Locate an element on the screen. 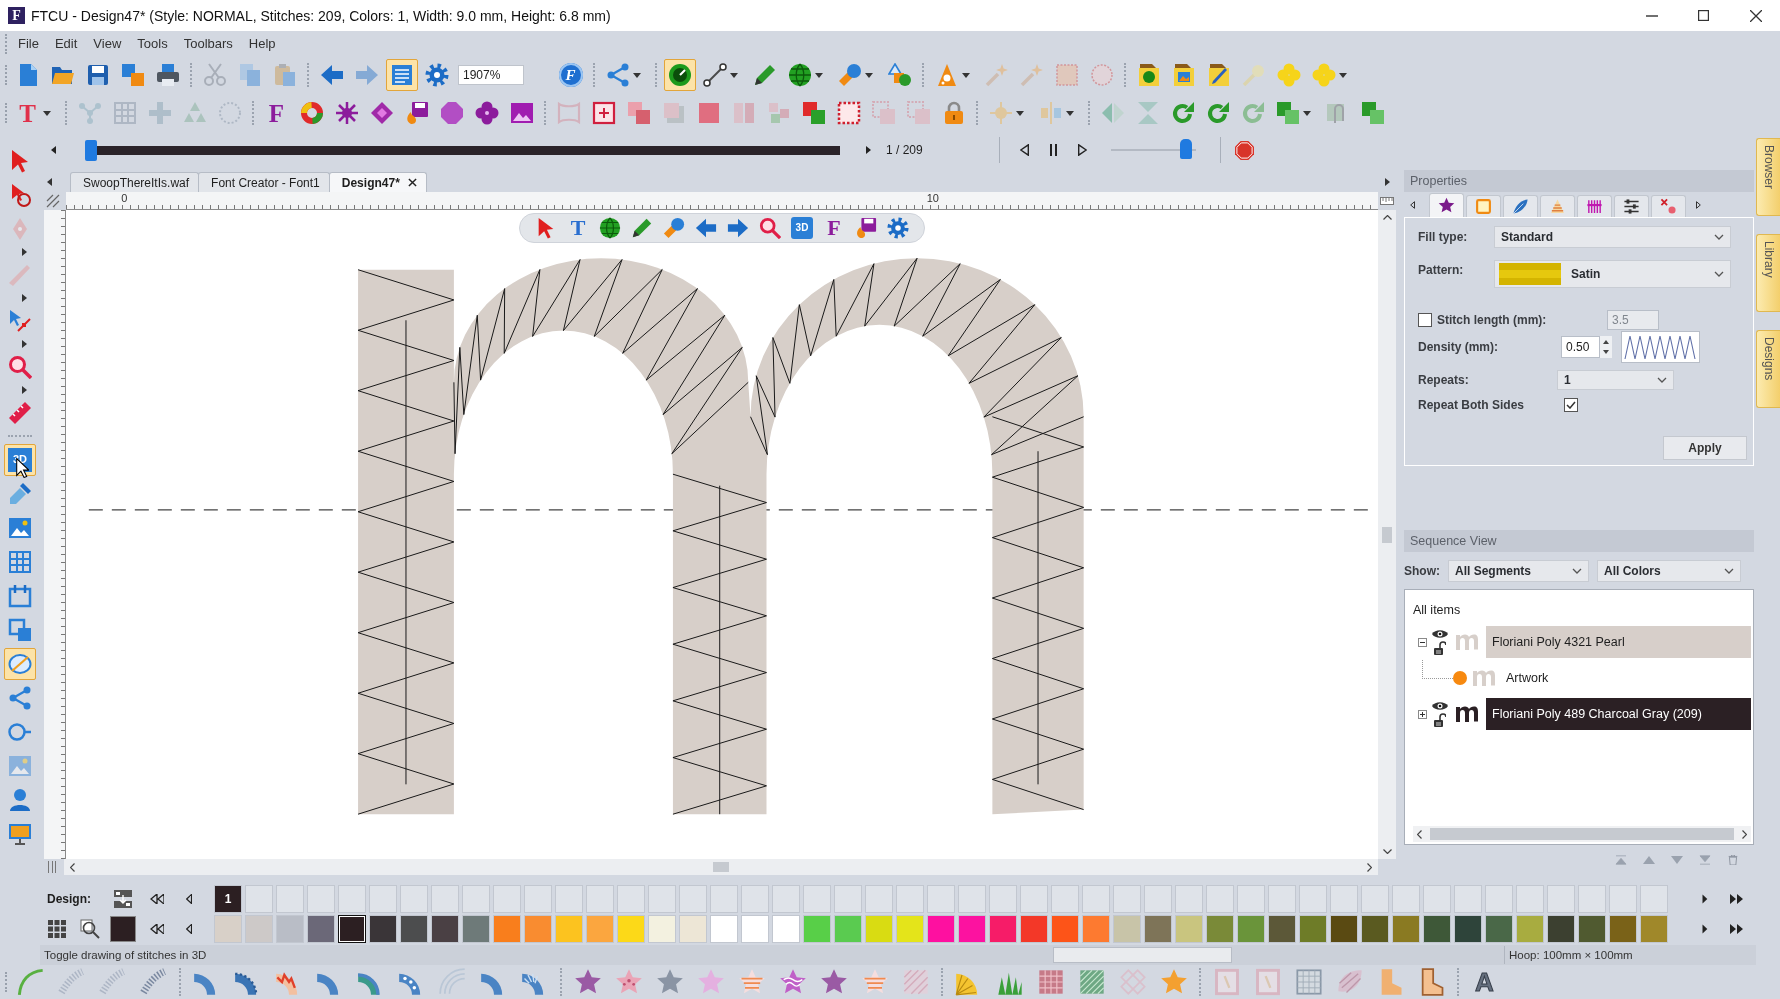  trash-icon is located at coordinates (1733, 860).